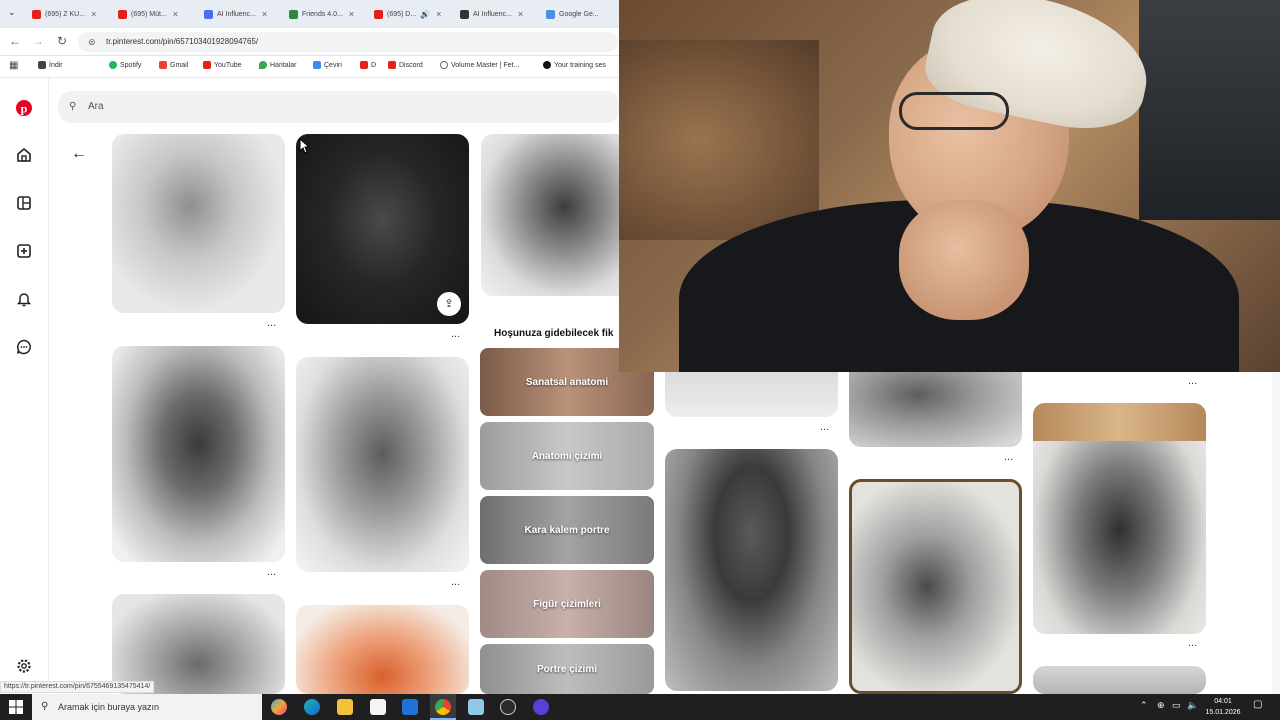 This screenshot has width=1280, height=720. What do you see at coordinates (345, 707) in the screenshot?
I see `file-explorer-icon` at bounding box center [345, 707].